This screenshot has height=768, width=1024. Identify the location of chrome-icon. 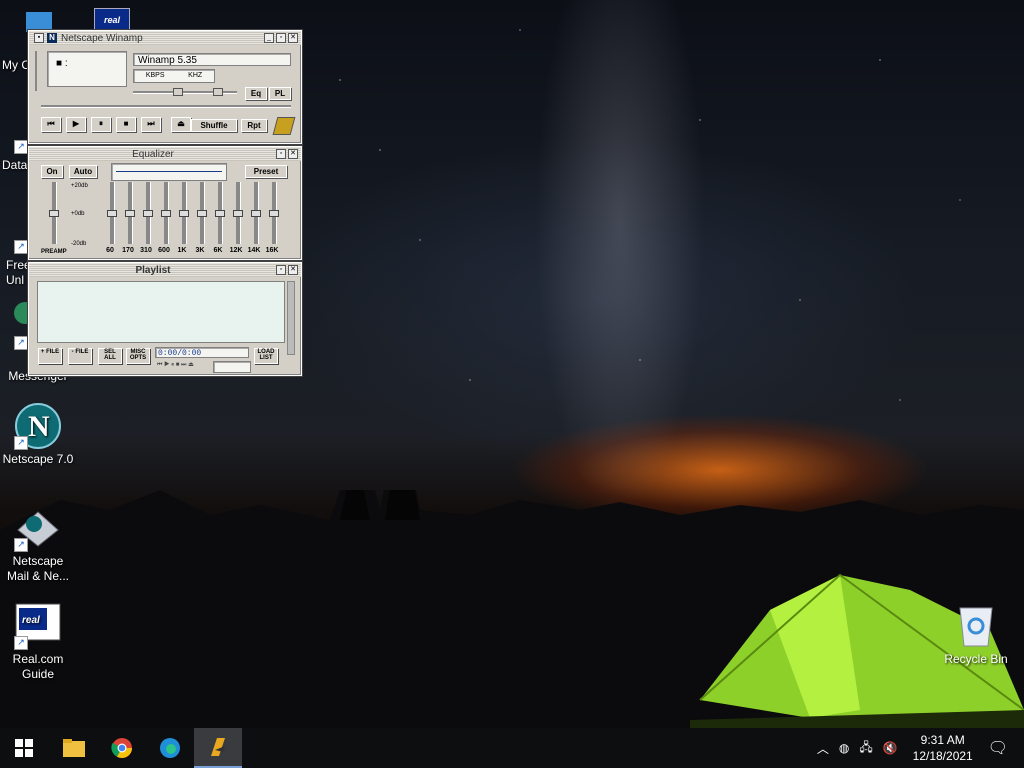
(121, 748).